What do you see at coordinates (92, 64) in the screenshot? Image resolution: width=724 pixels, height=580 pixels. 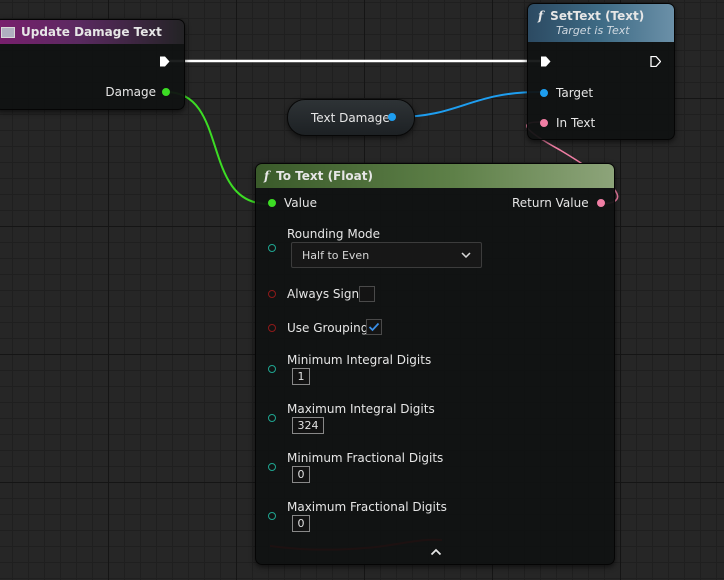 I see `event-node-update-damage-text: Update Damage Text Damage` at bounding box center [92, 64].